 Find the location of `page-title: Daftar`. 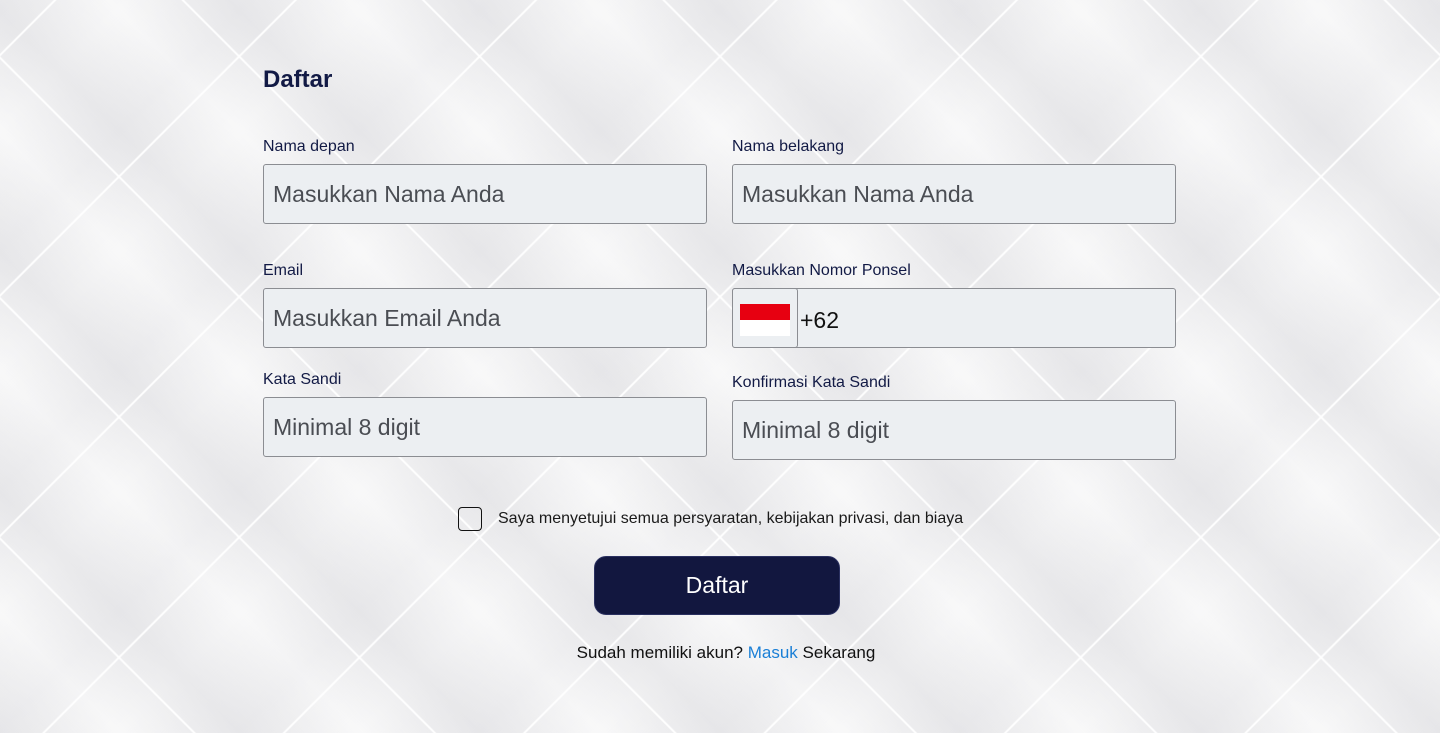

page-title: Daftar is located at coordinates (298, 79).